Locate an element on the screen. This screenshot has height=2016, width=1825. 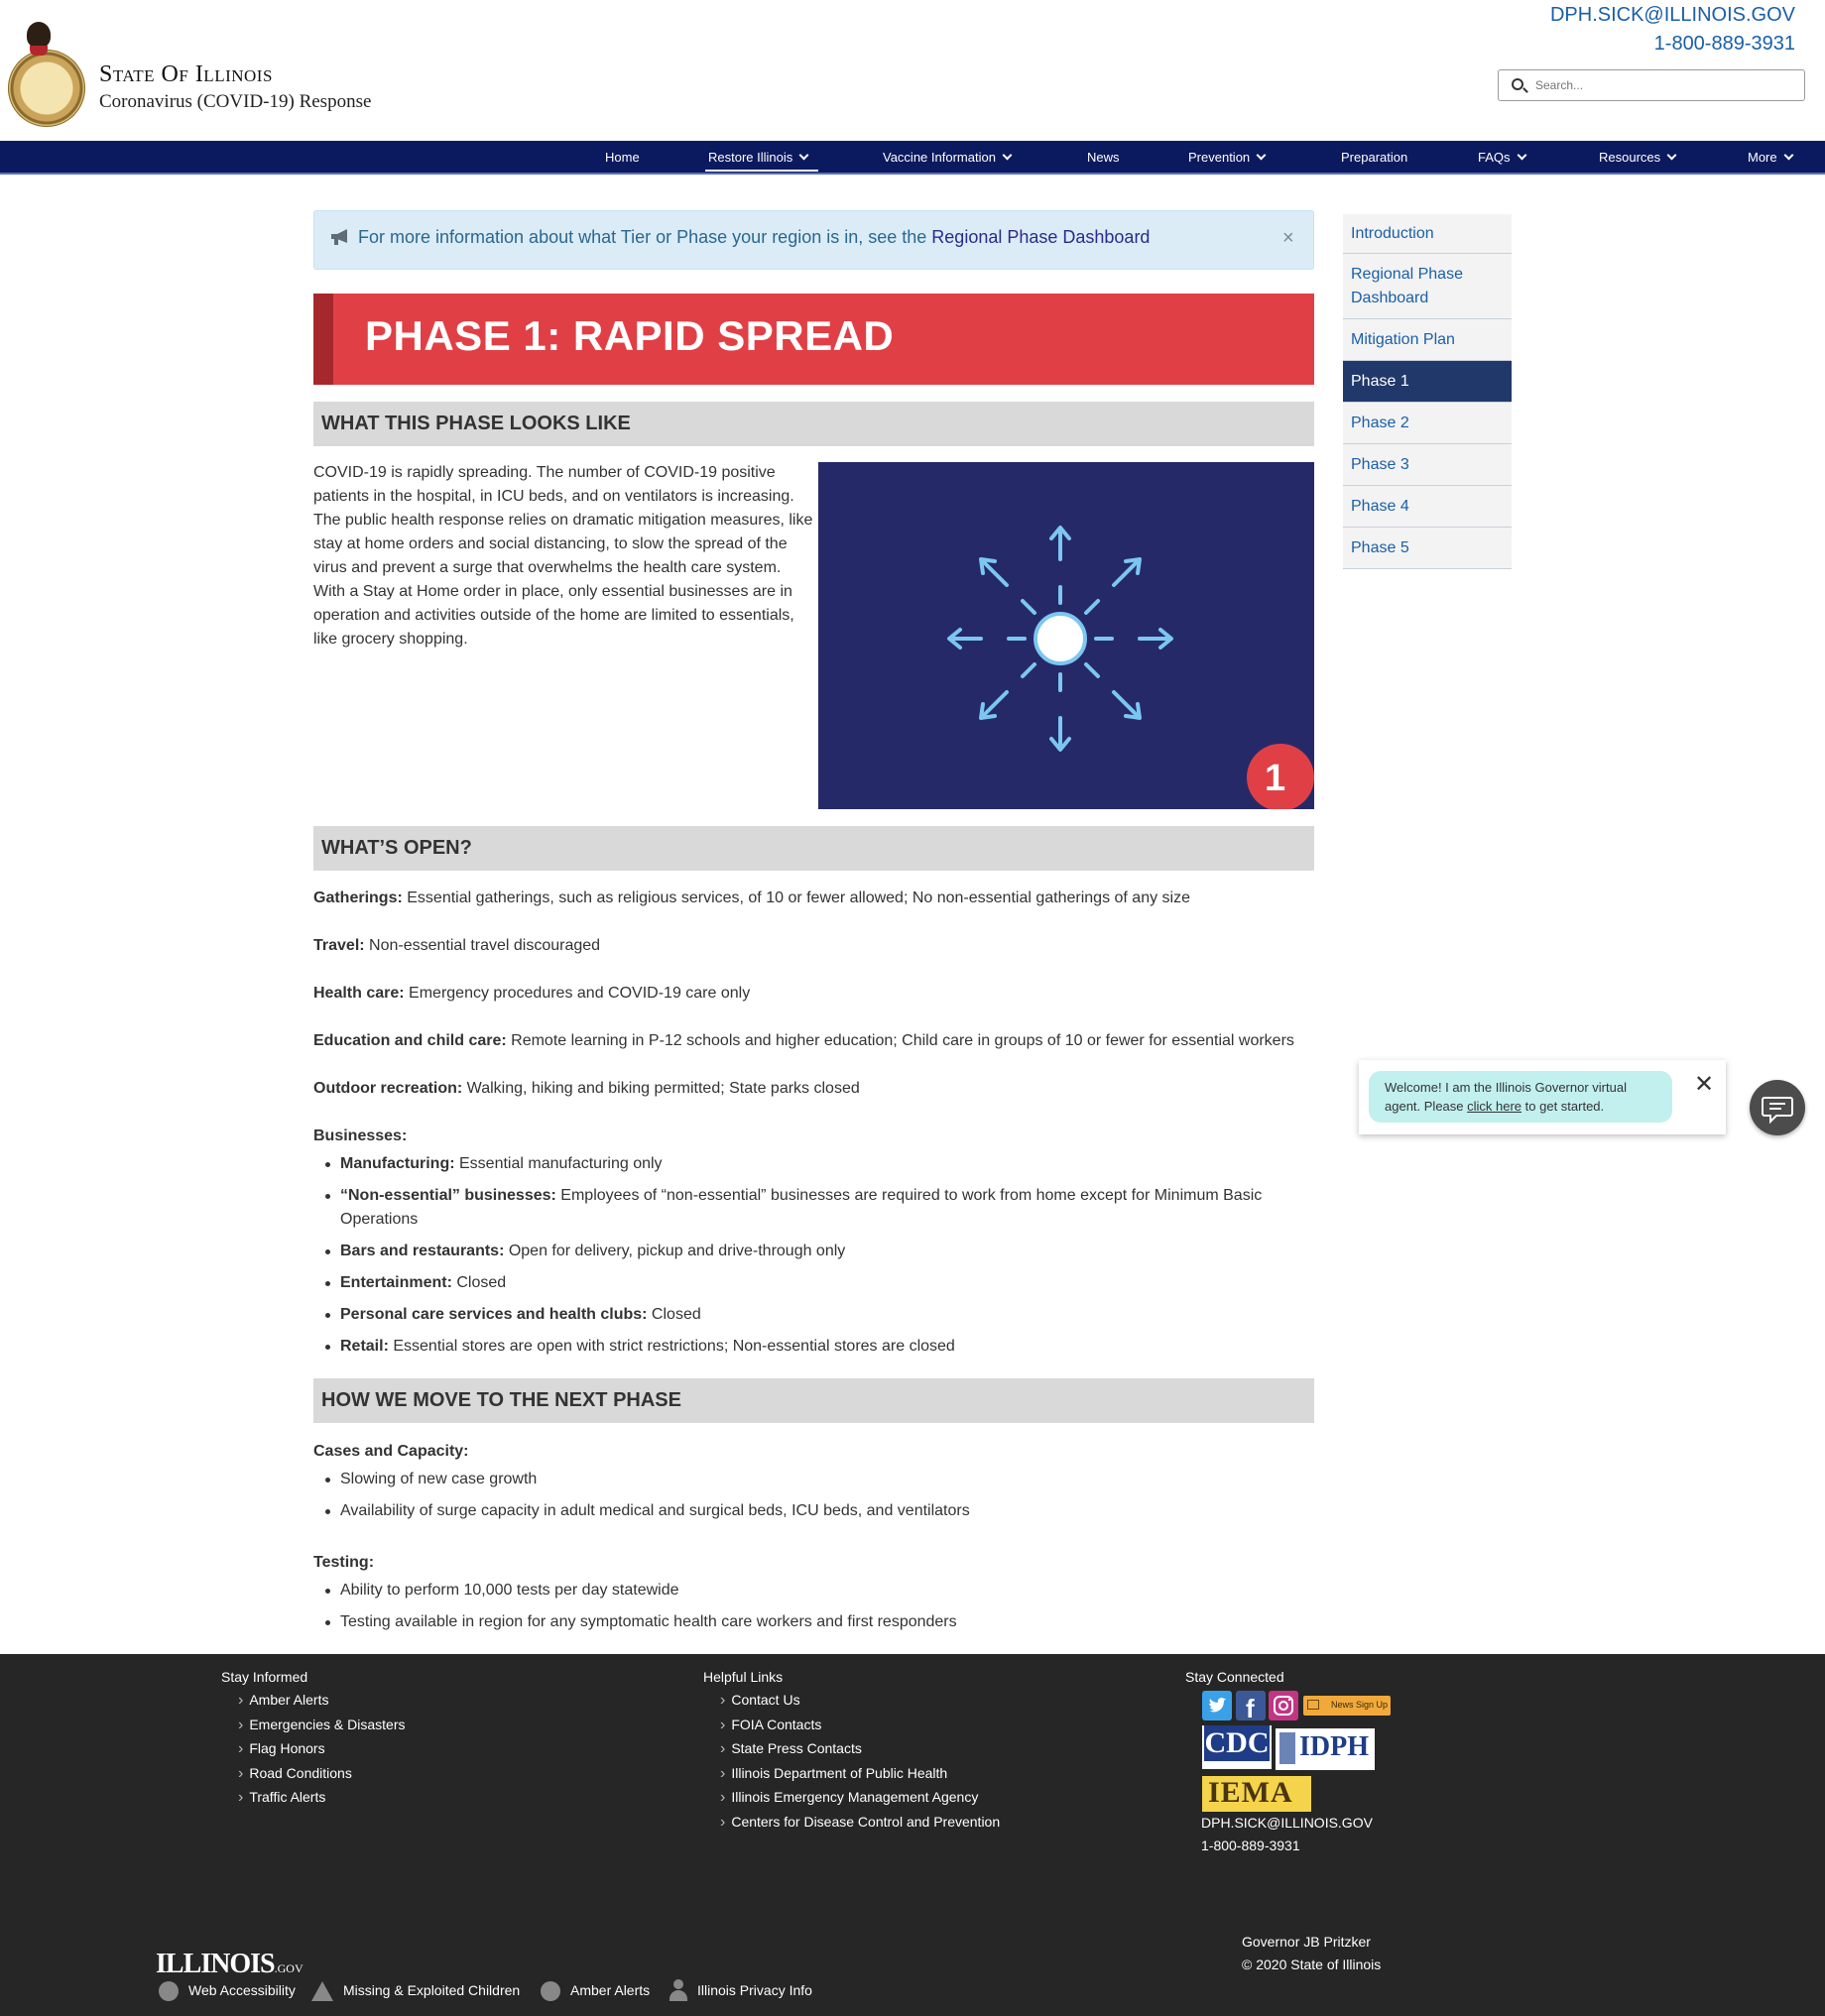
illinois-gov-logo: ILLINOIS.GOV is located at coordinates (230, 1965).